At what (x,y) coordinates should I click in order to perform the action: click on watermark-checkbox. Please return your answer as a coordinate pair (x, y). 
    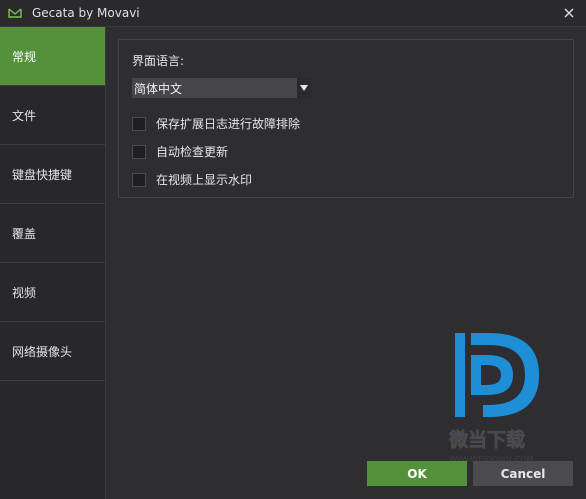
    Looking at the image, I should click on (139, 179).